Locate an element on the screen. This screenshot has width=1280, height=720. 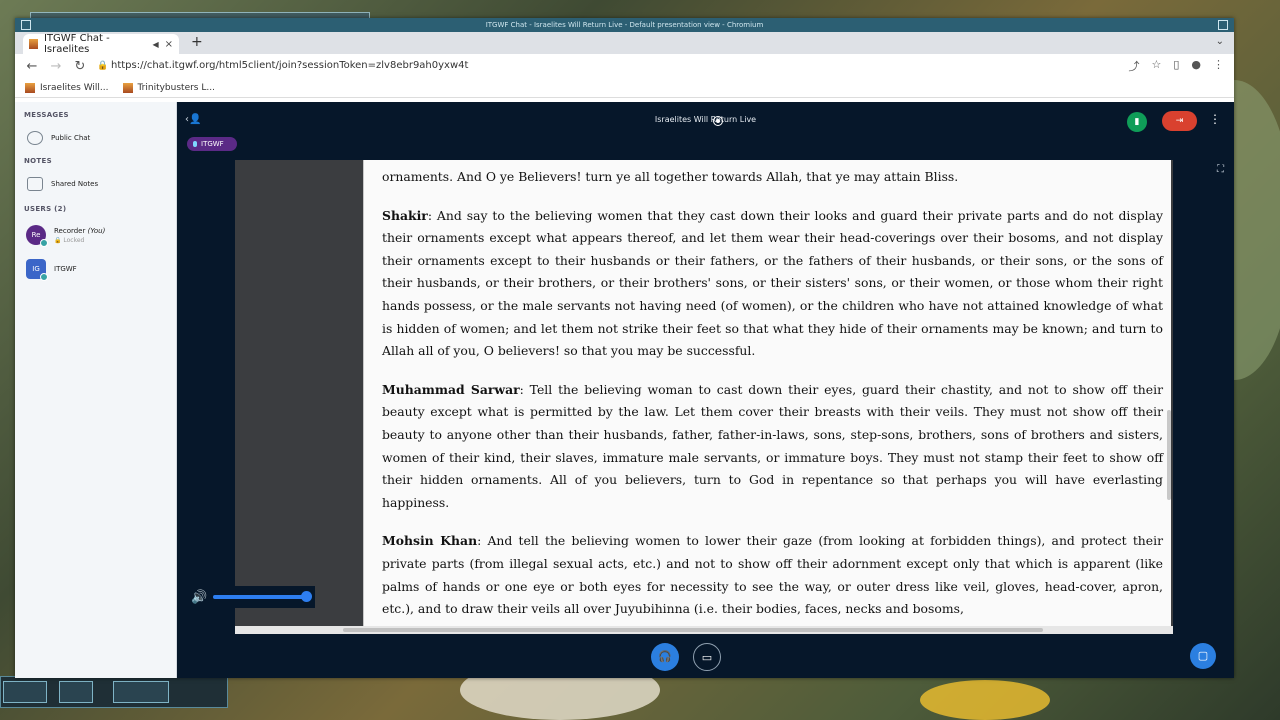
tab-close-icon: × is located at coordinates (169, 44).